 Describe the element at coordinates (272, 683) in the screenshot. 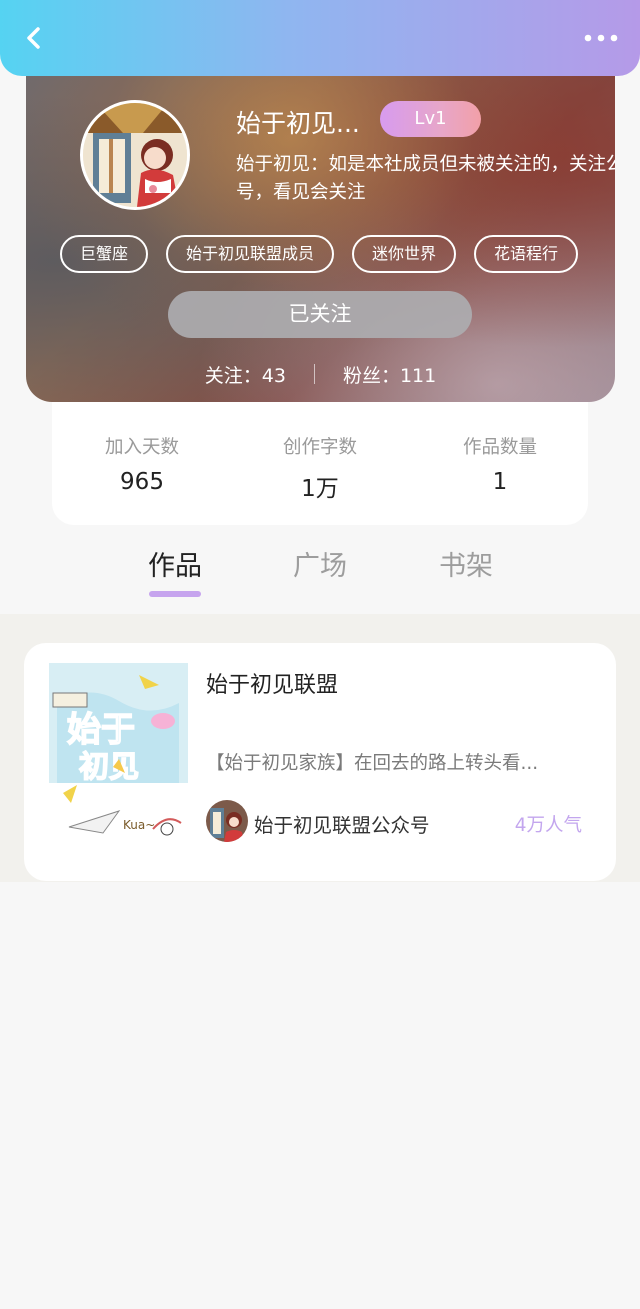

I see `work-title: 始于初见联盟` at that location.